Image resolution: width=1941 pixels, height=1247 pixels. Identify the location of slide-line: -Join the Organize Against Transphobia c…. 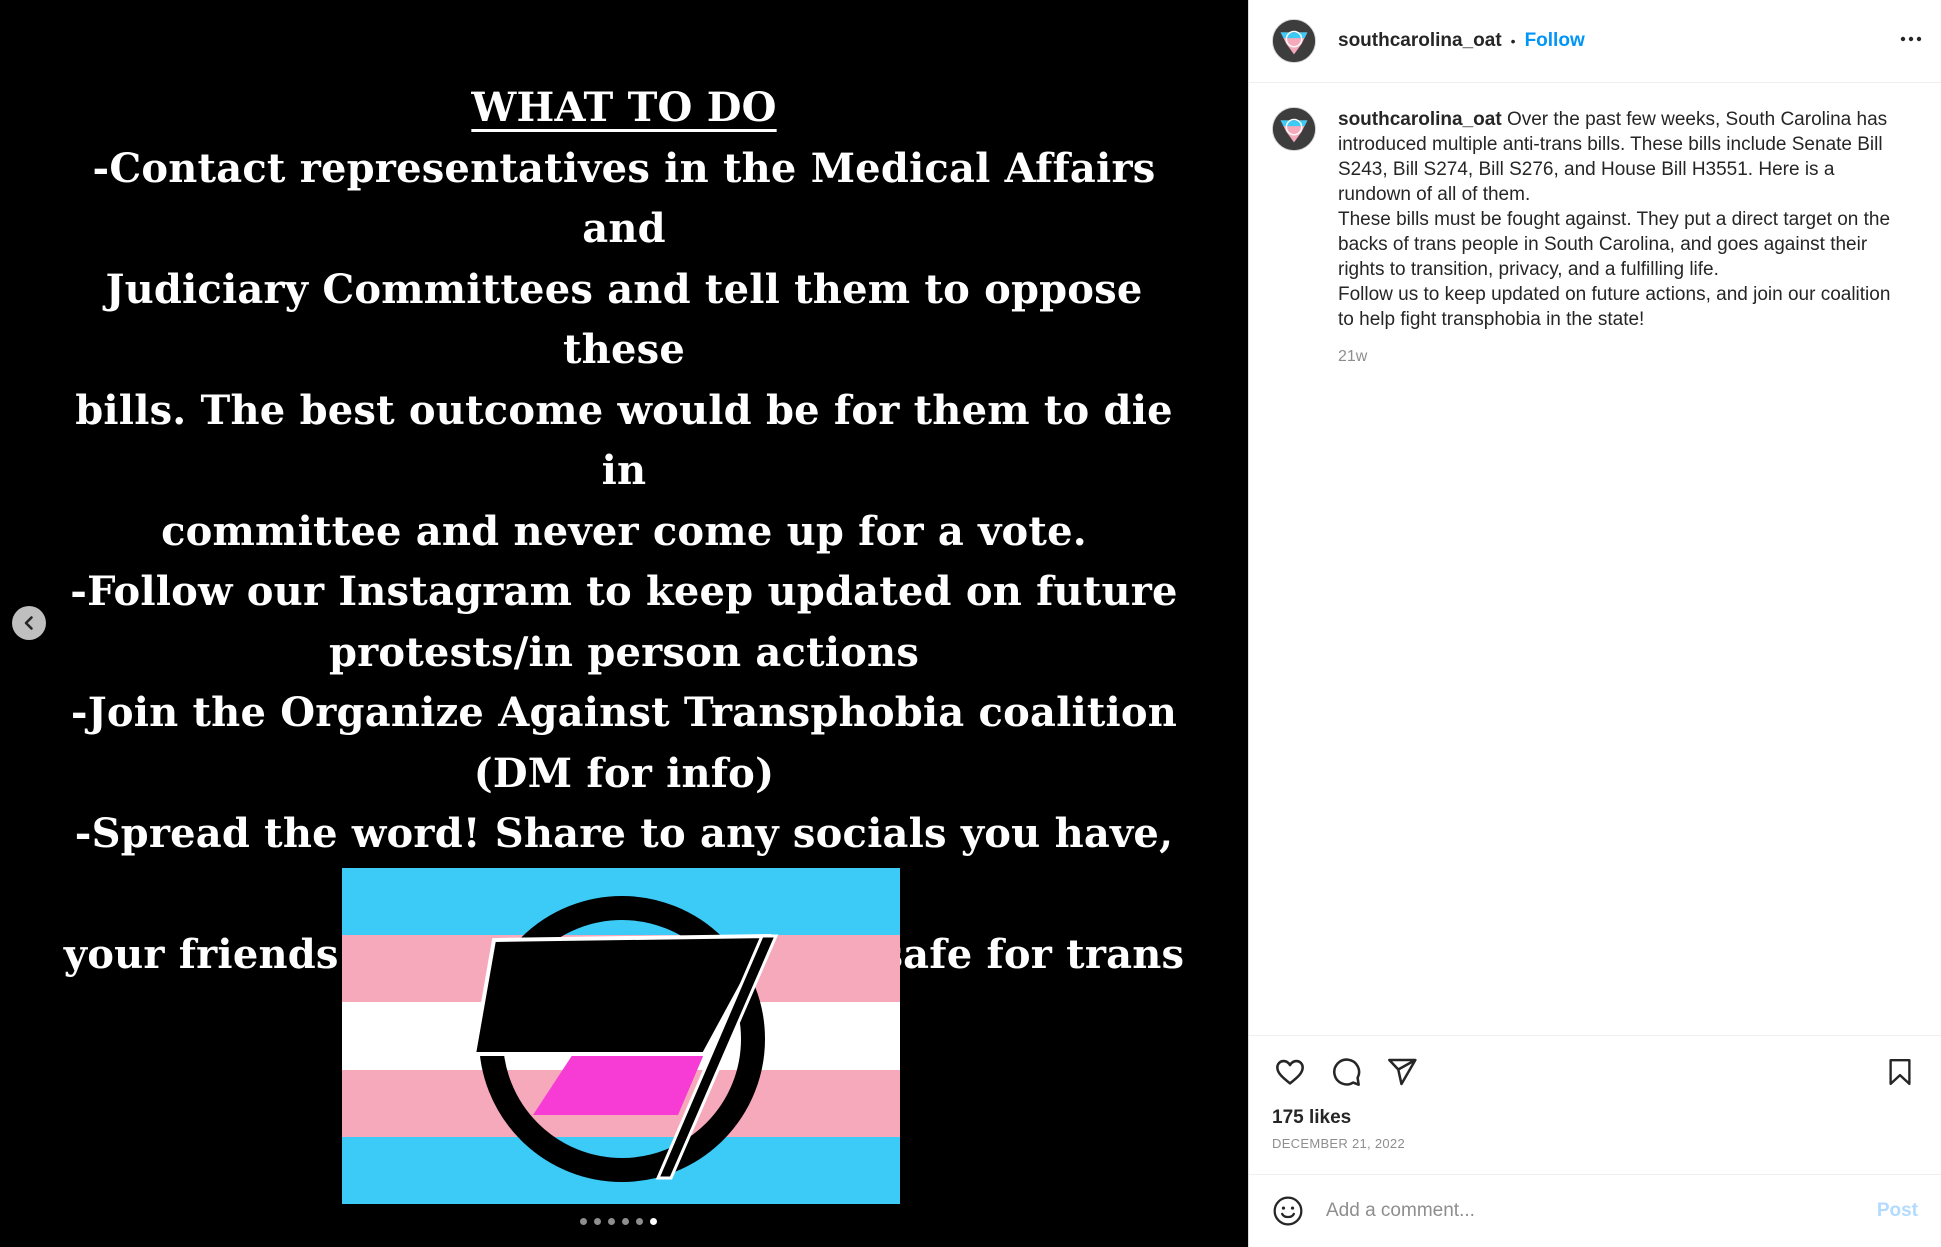
(624, 712).